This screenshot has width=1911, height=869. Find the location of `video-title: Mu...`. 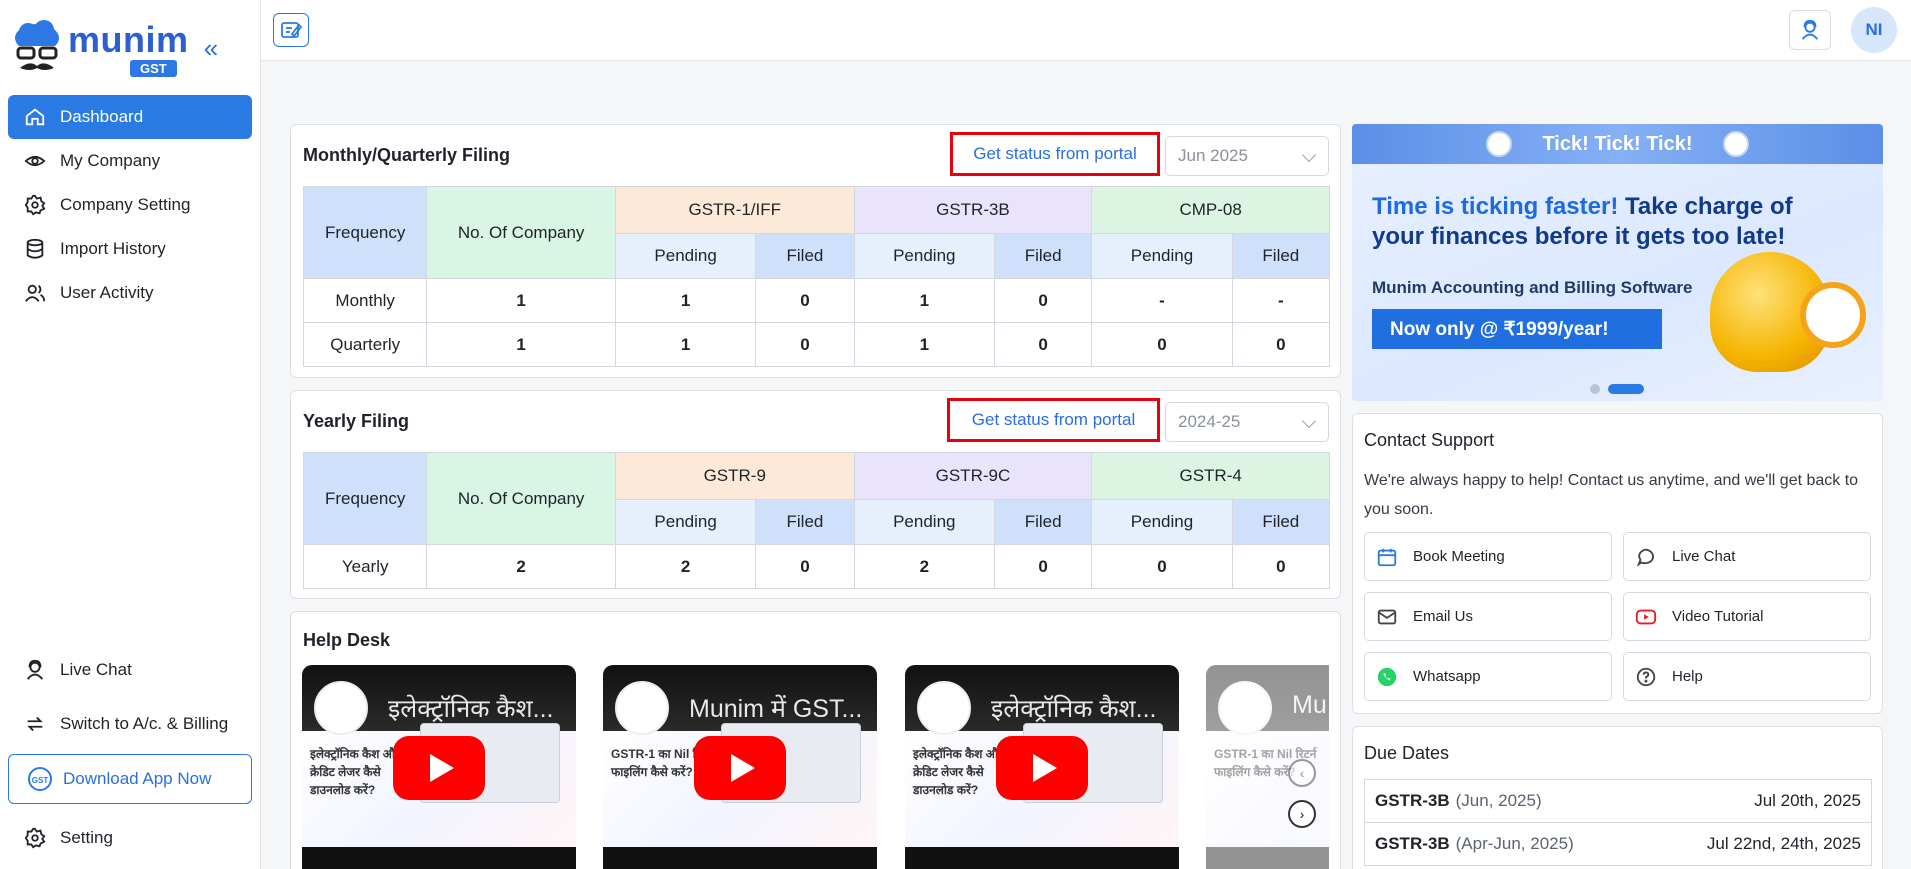

video-title: Mu... is located at coordinates (1310, 705).